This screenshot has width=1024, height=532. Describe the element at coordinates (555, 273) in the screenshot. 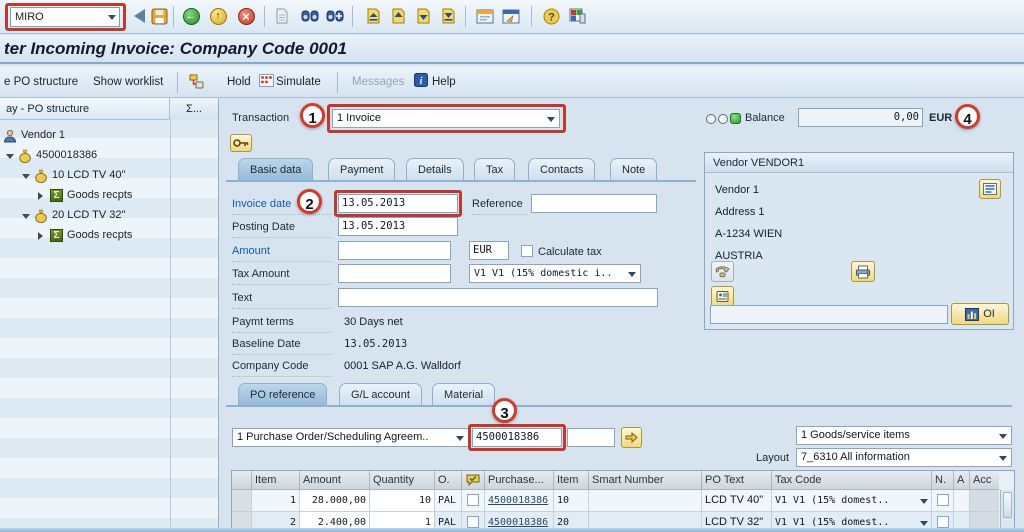

I see `tax-code-dropdown: V1 V1 (15% domestic i..` at that location.